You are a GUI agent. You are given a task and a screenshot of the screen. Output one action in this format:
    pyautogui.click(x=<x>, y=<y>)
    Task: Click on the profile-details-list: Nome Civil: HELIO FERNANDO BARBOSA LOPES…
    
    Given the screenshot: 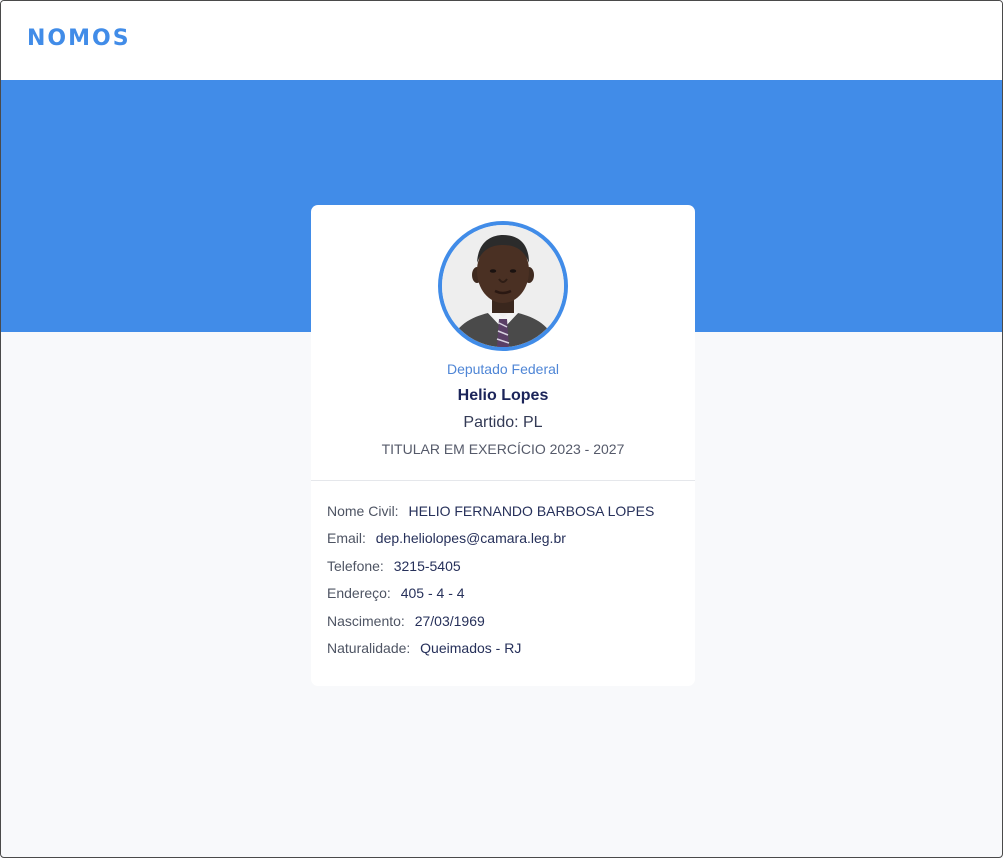 What is the action you would take?
    pyautogui.click(x=507, y=585)
    